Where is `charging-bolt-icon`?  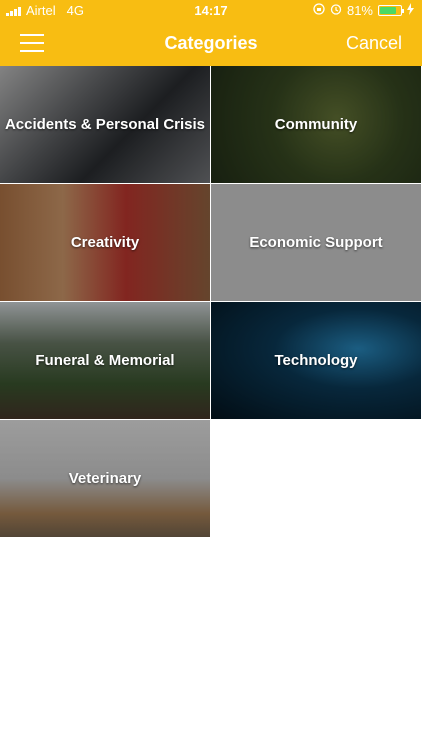 charging-bolt-icon is located at coordinates (410, 10).